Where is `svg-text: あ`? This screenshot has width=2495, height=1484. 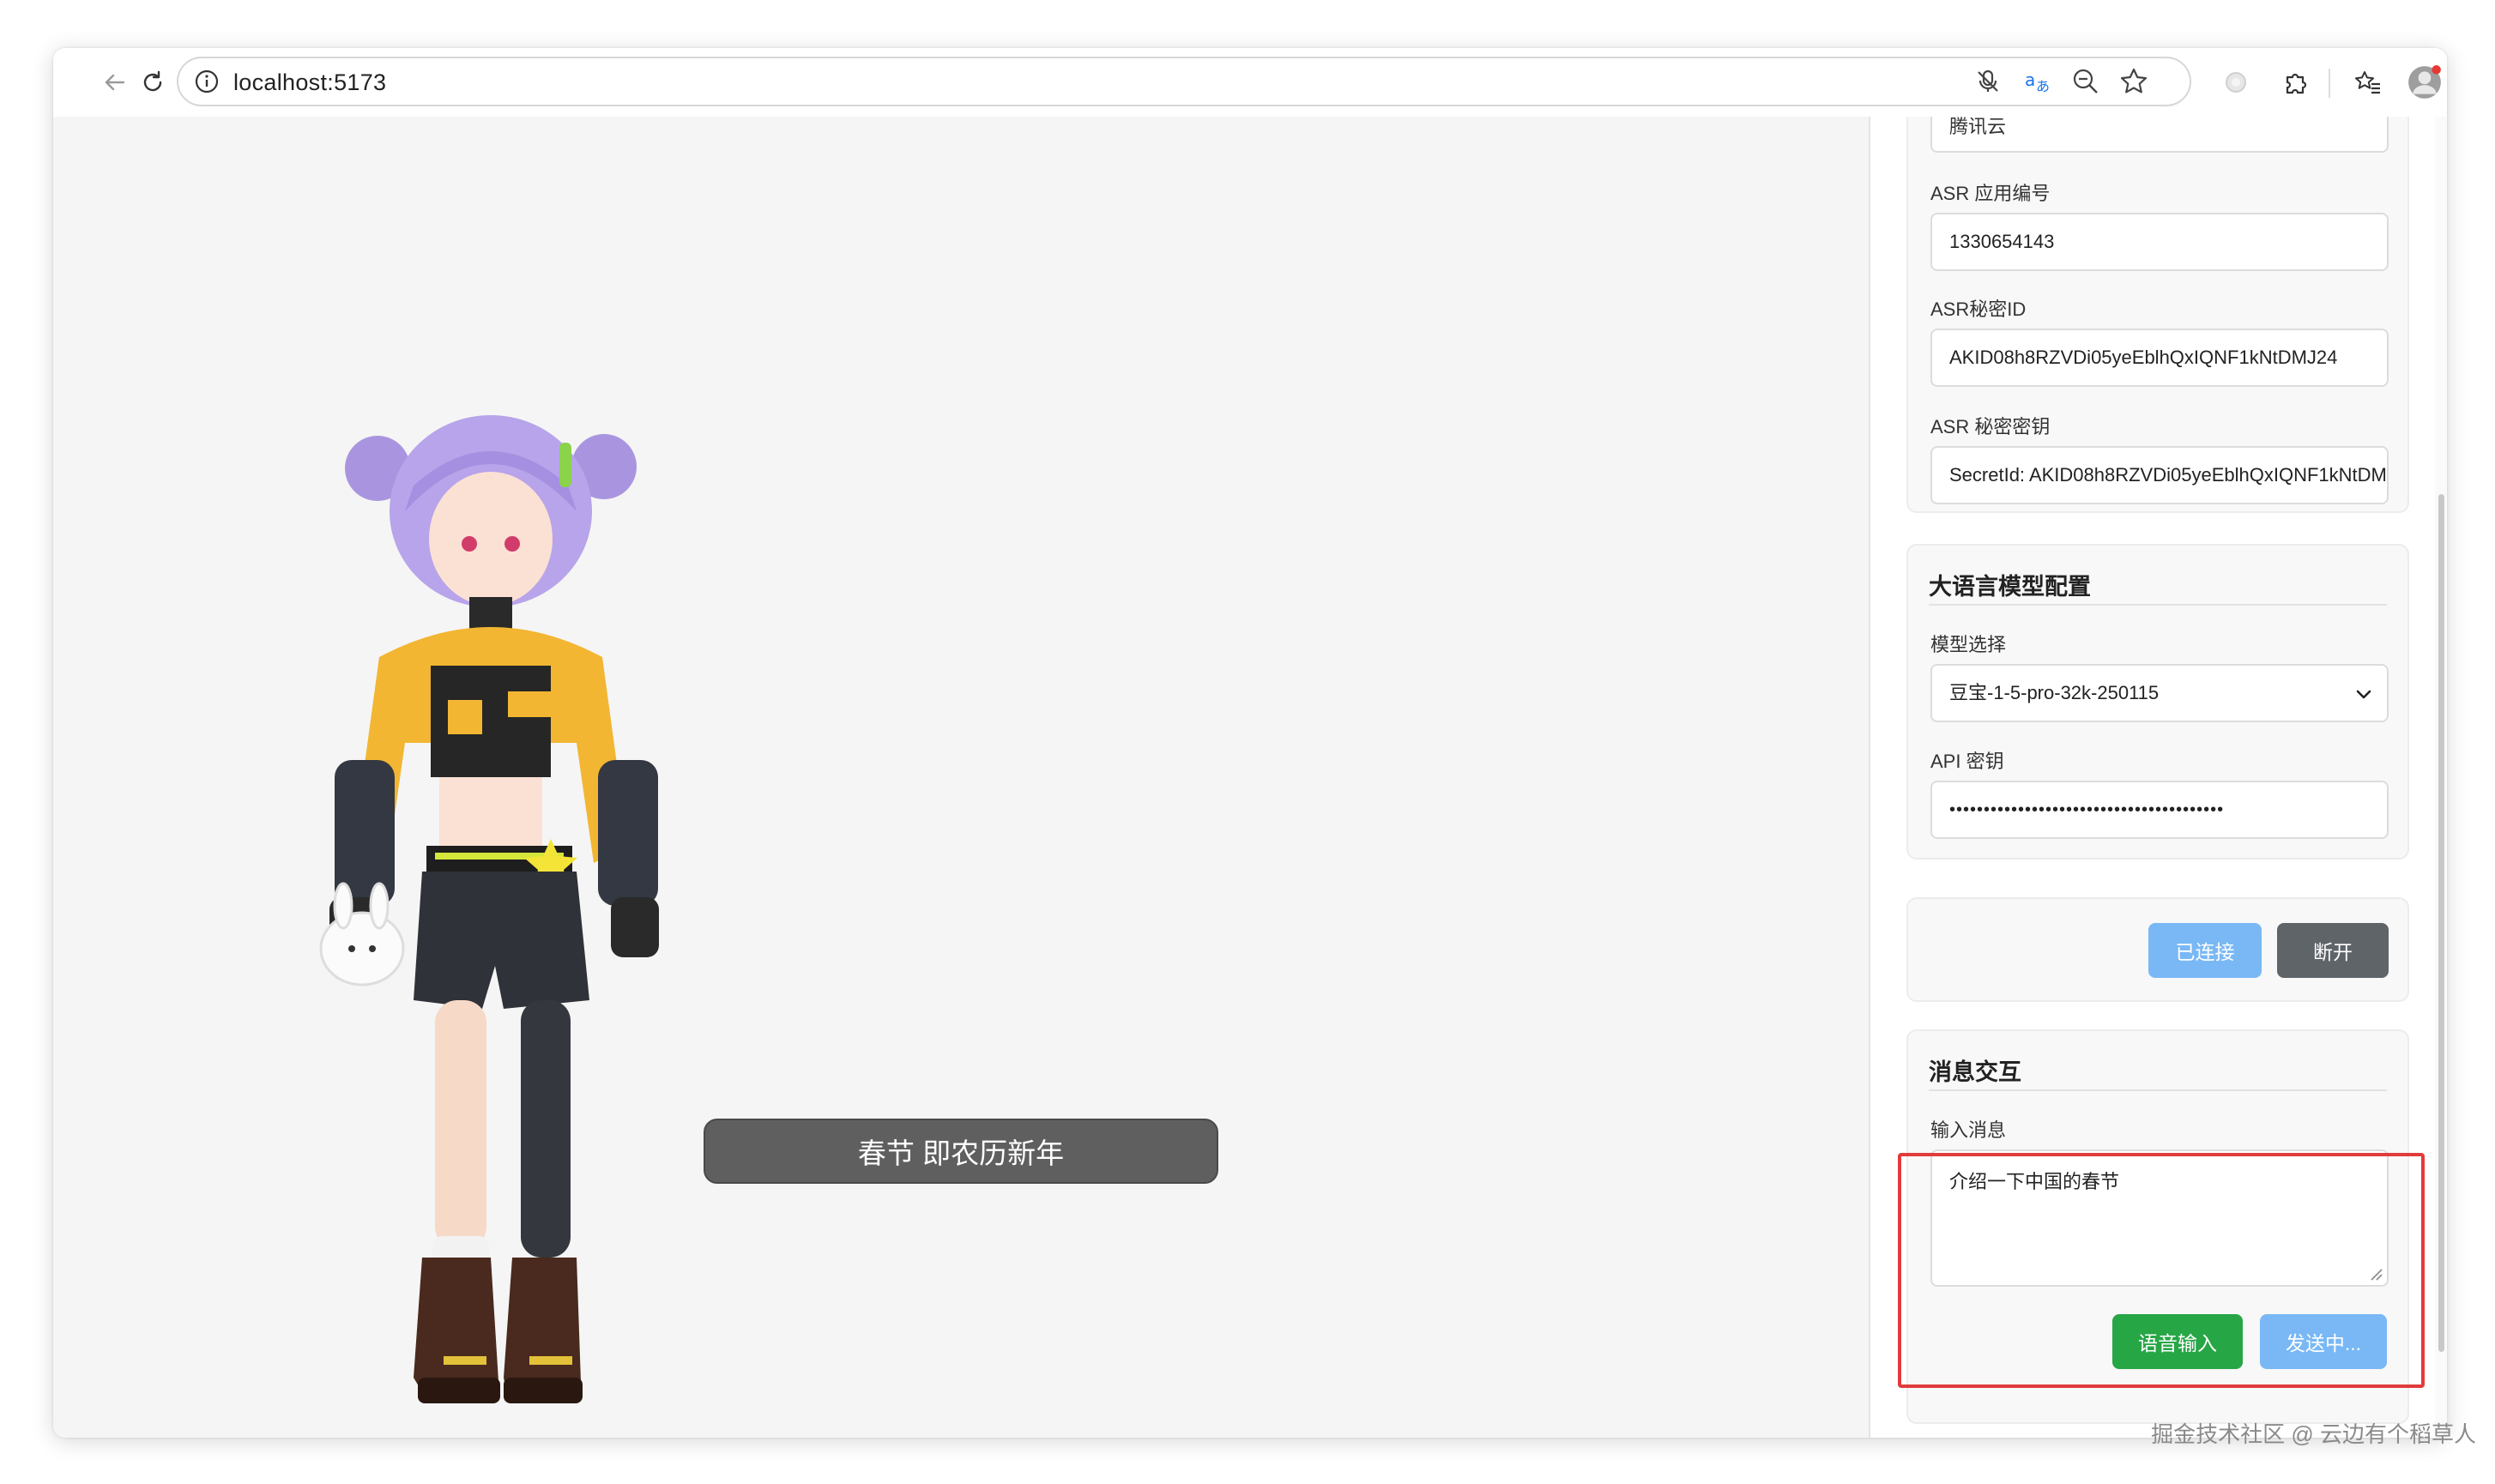
svg-text: あ is located at coordinates (2043, 86).